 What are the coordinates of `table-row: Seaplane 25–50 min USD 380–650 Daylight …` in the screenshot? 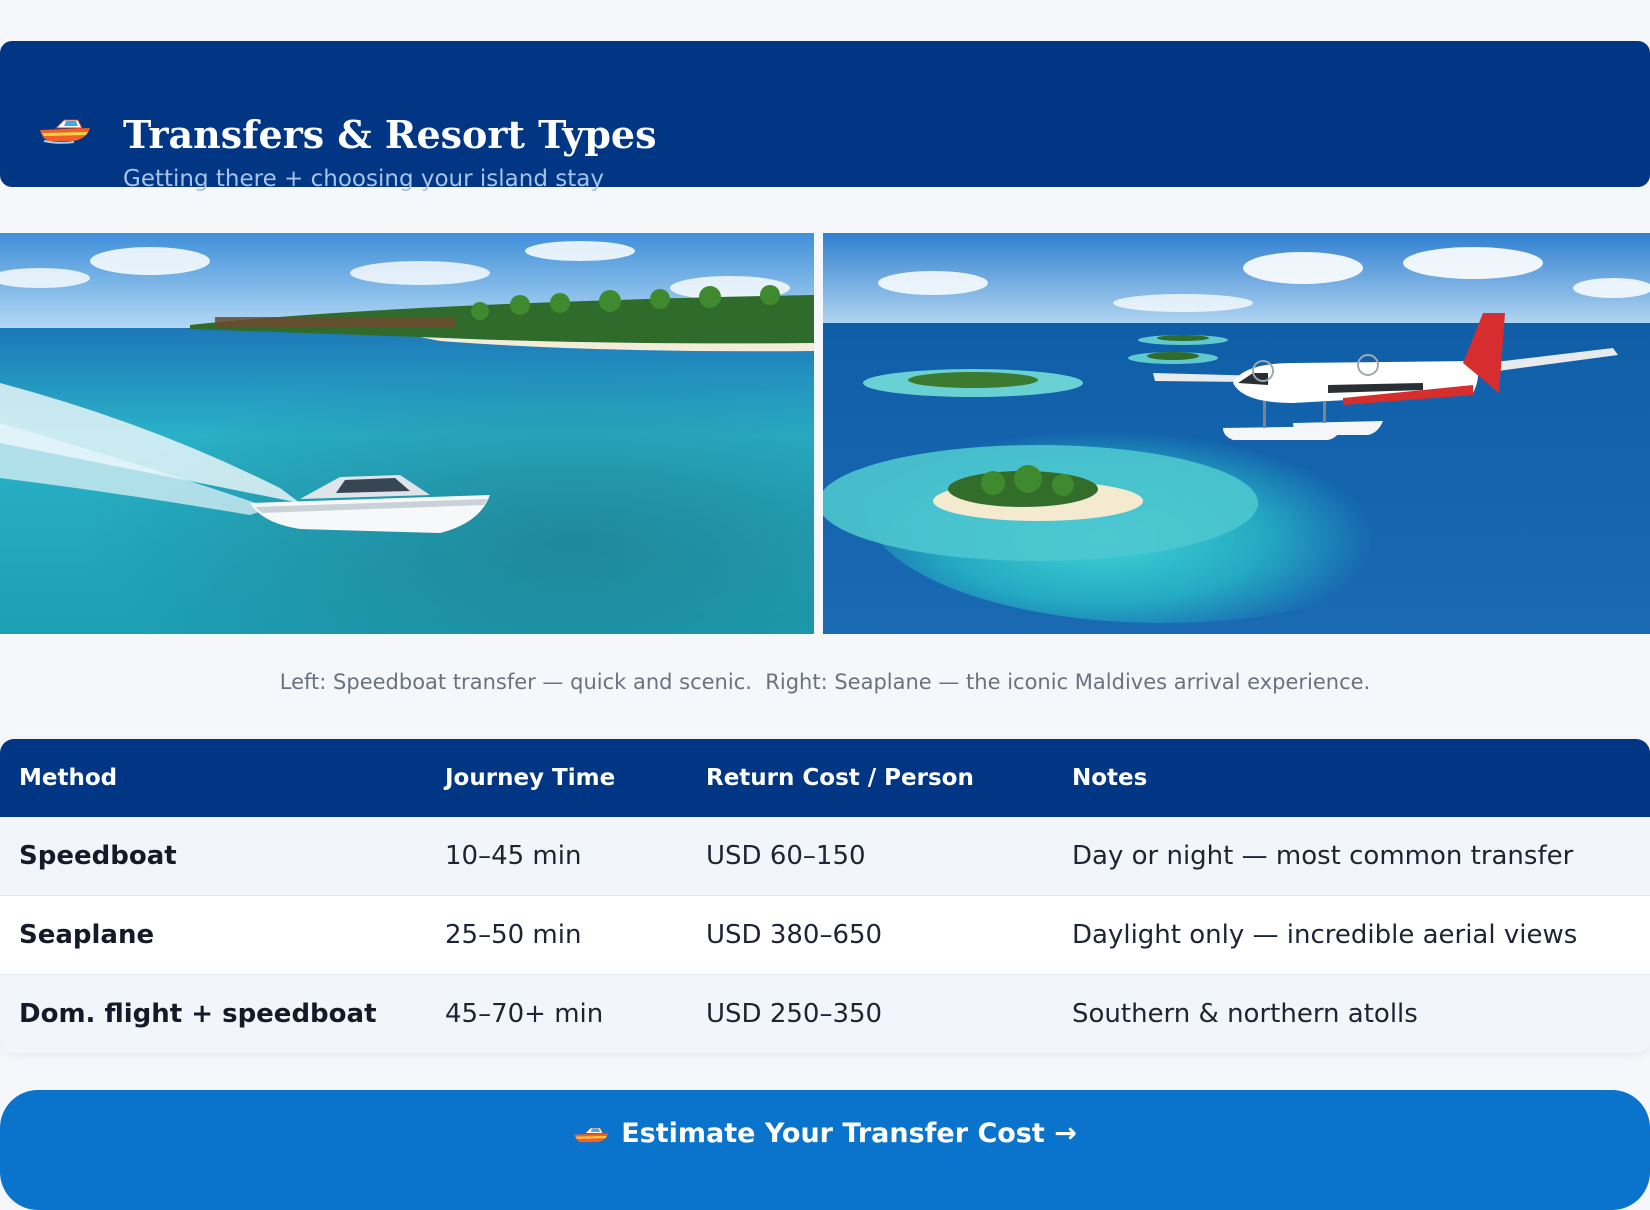 It's located at (825, 935).